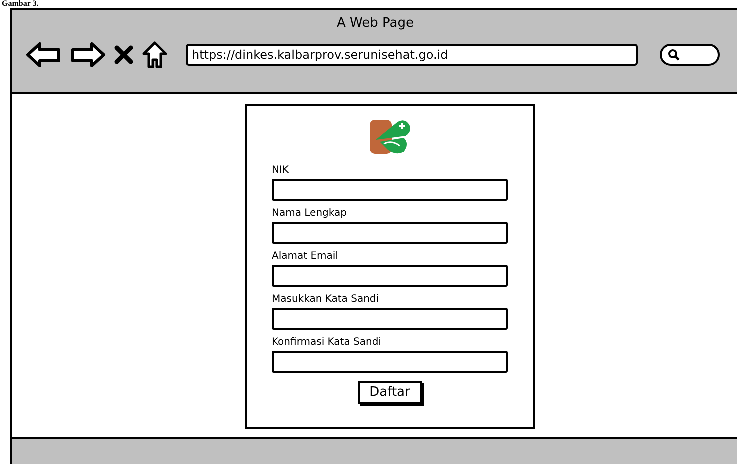  What do you see at coordinates (281, 171) in the screenshot?
I see `field-label: NIK` at bounding box center [281, 171].